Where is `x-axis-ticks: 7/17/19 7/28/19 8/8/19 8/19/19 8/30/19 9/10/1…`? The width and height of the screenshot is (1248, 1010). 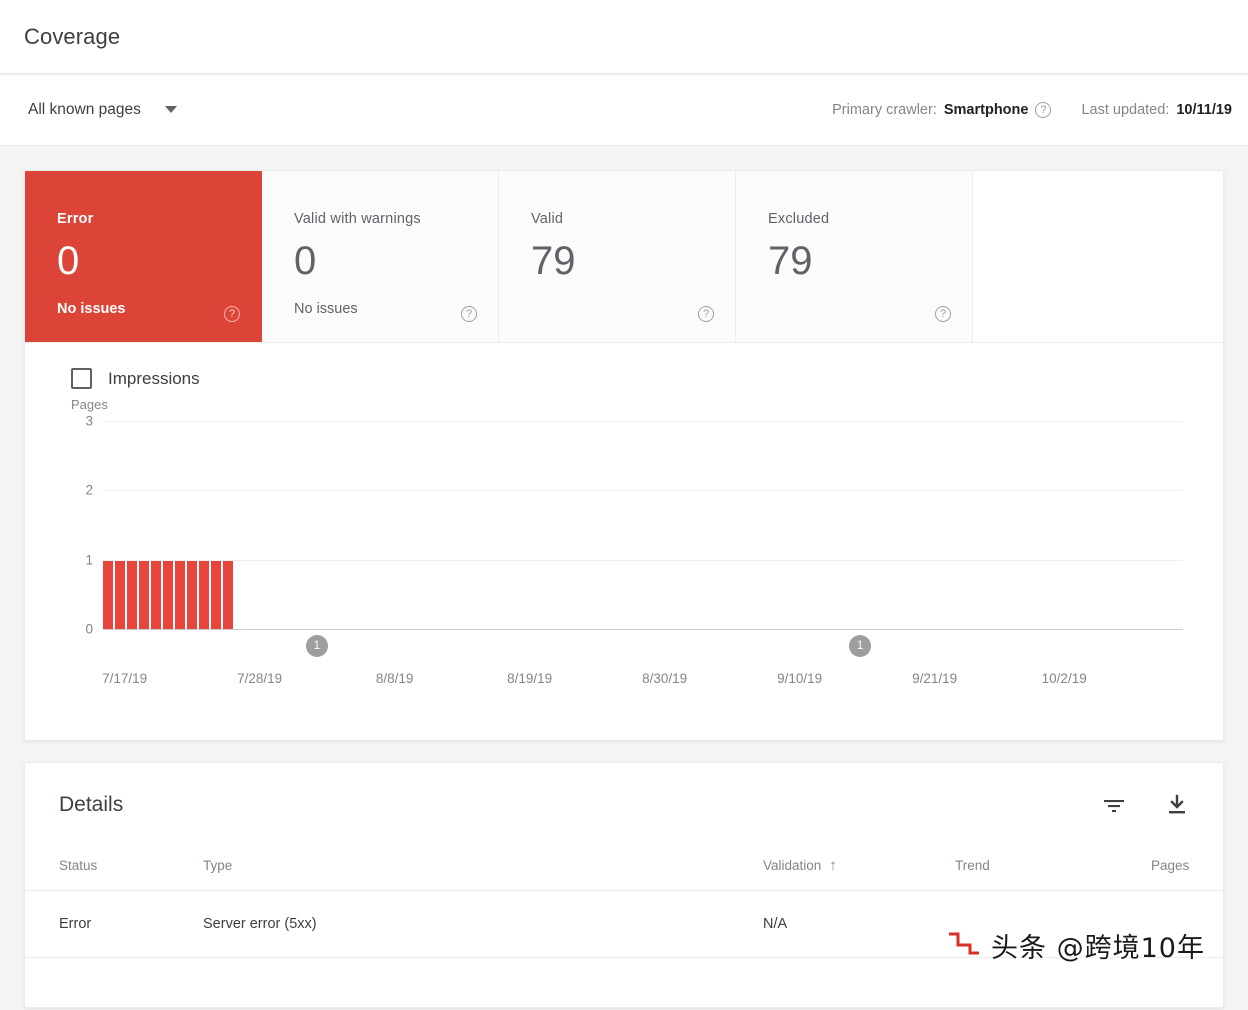 x-axis-ticks: 7/17/19 7/28/19 8/8/19 8/19/19 8/30/19 9/10/1… is located at coordinates (642, 681).